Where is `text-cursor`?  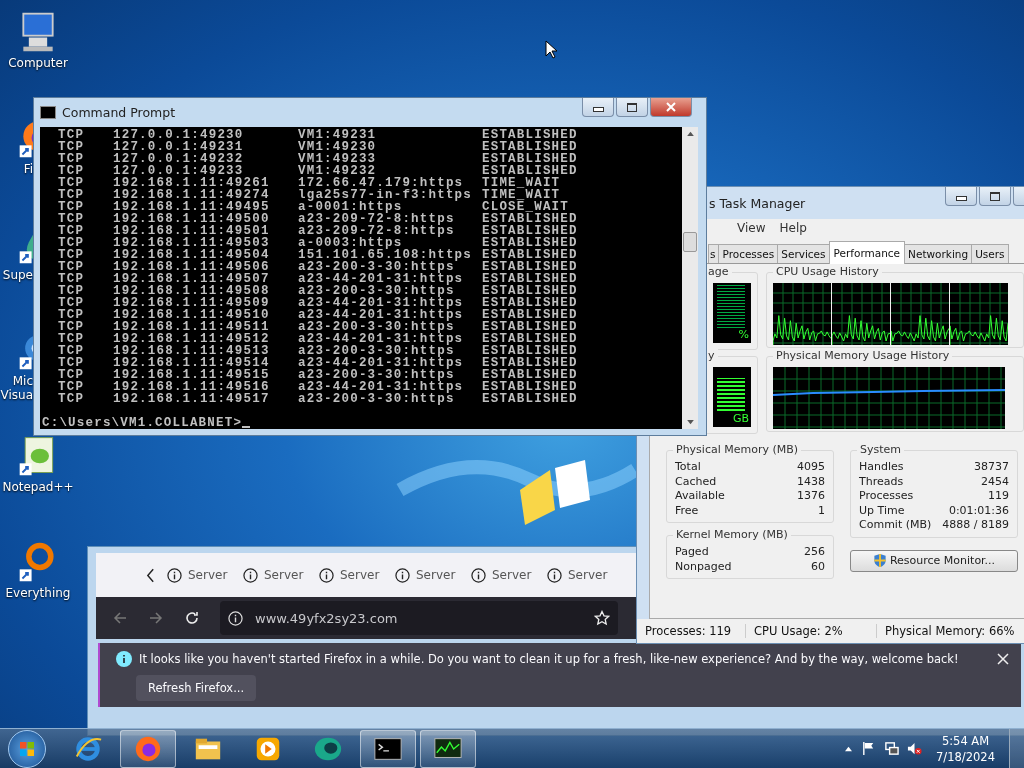
text-cursor is located at coordinates (246, 427).